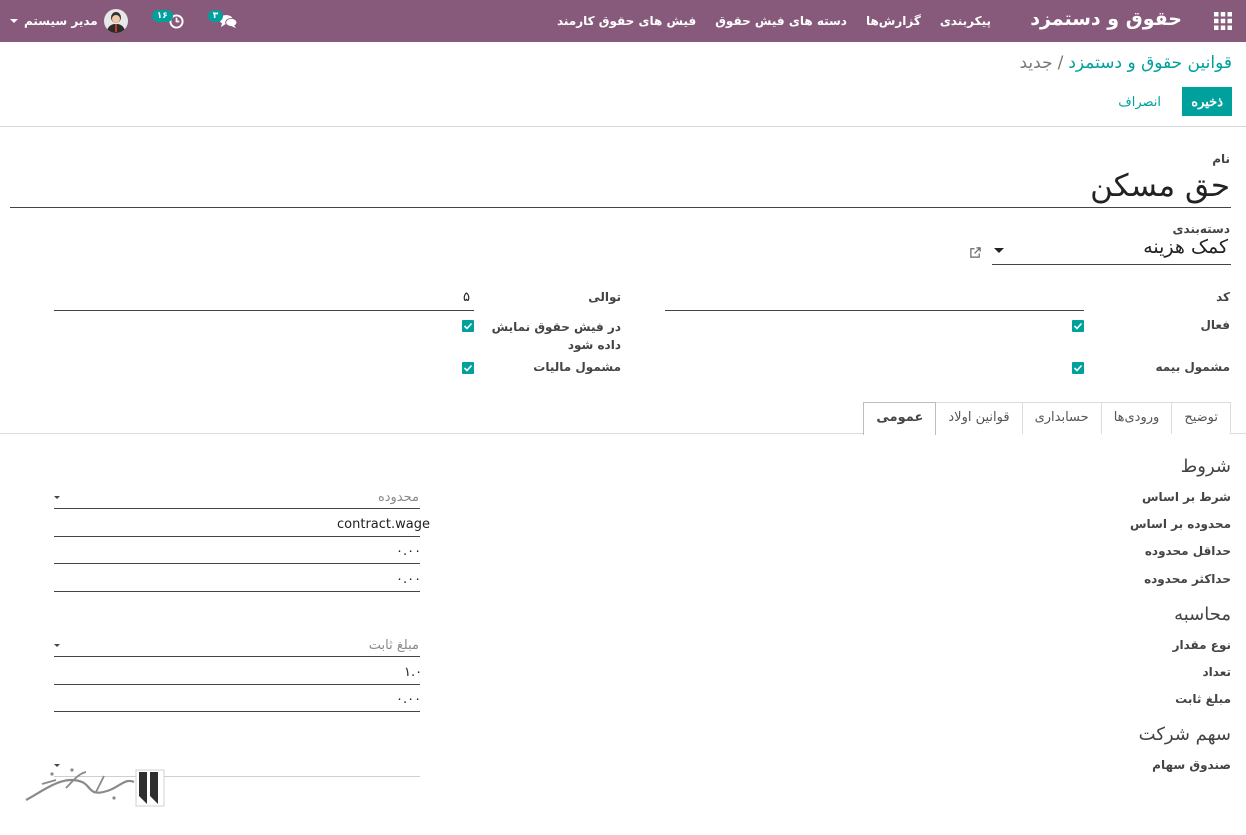  Describe the element at coordinates (61, 21) in the screenshot. I see `user-name: مدیر سیستم` at that location.